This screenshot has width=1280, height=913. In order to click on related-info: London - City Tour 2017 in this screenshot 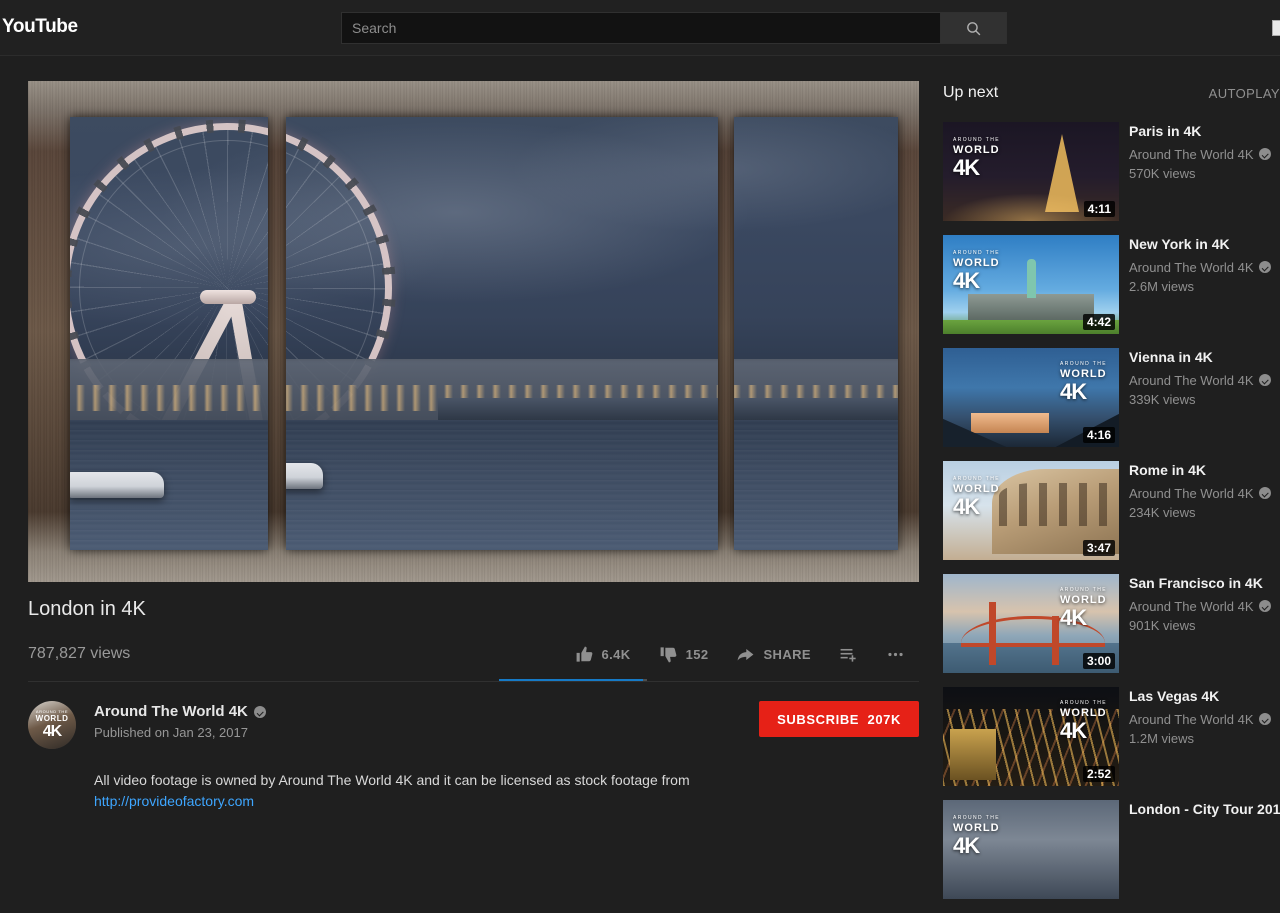, I will do `click(1204, 849)`.